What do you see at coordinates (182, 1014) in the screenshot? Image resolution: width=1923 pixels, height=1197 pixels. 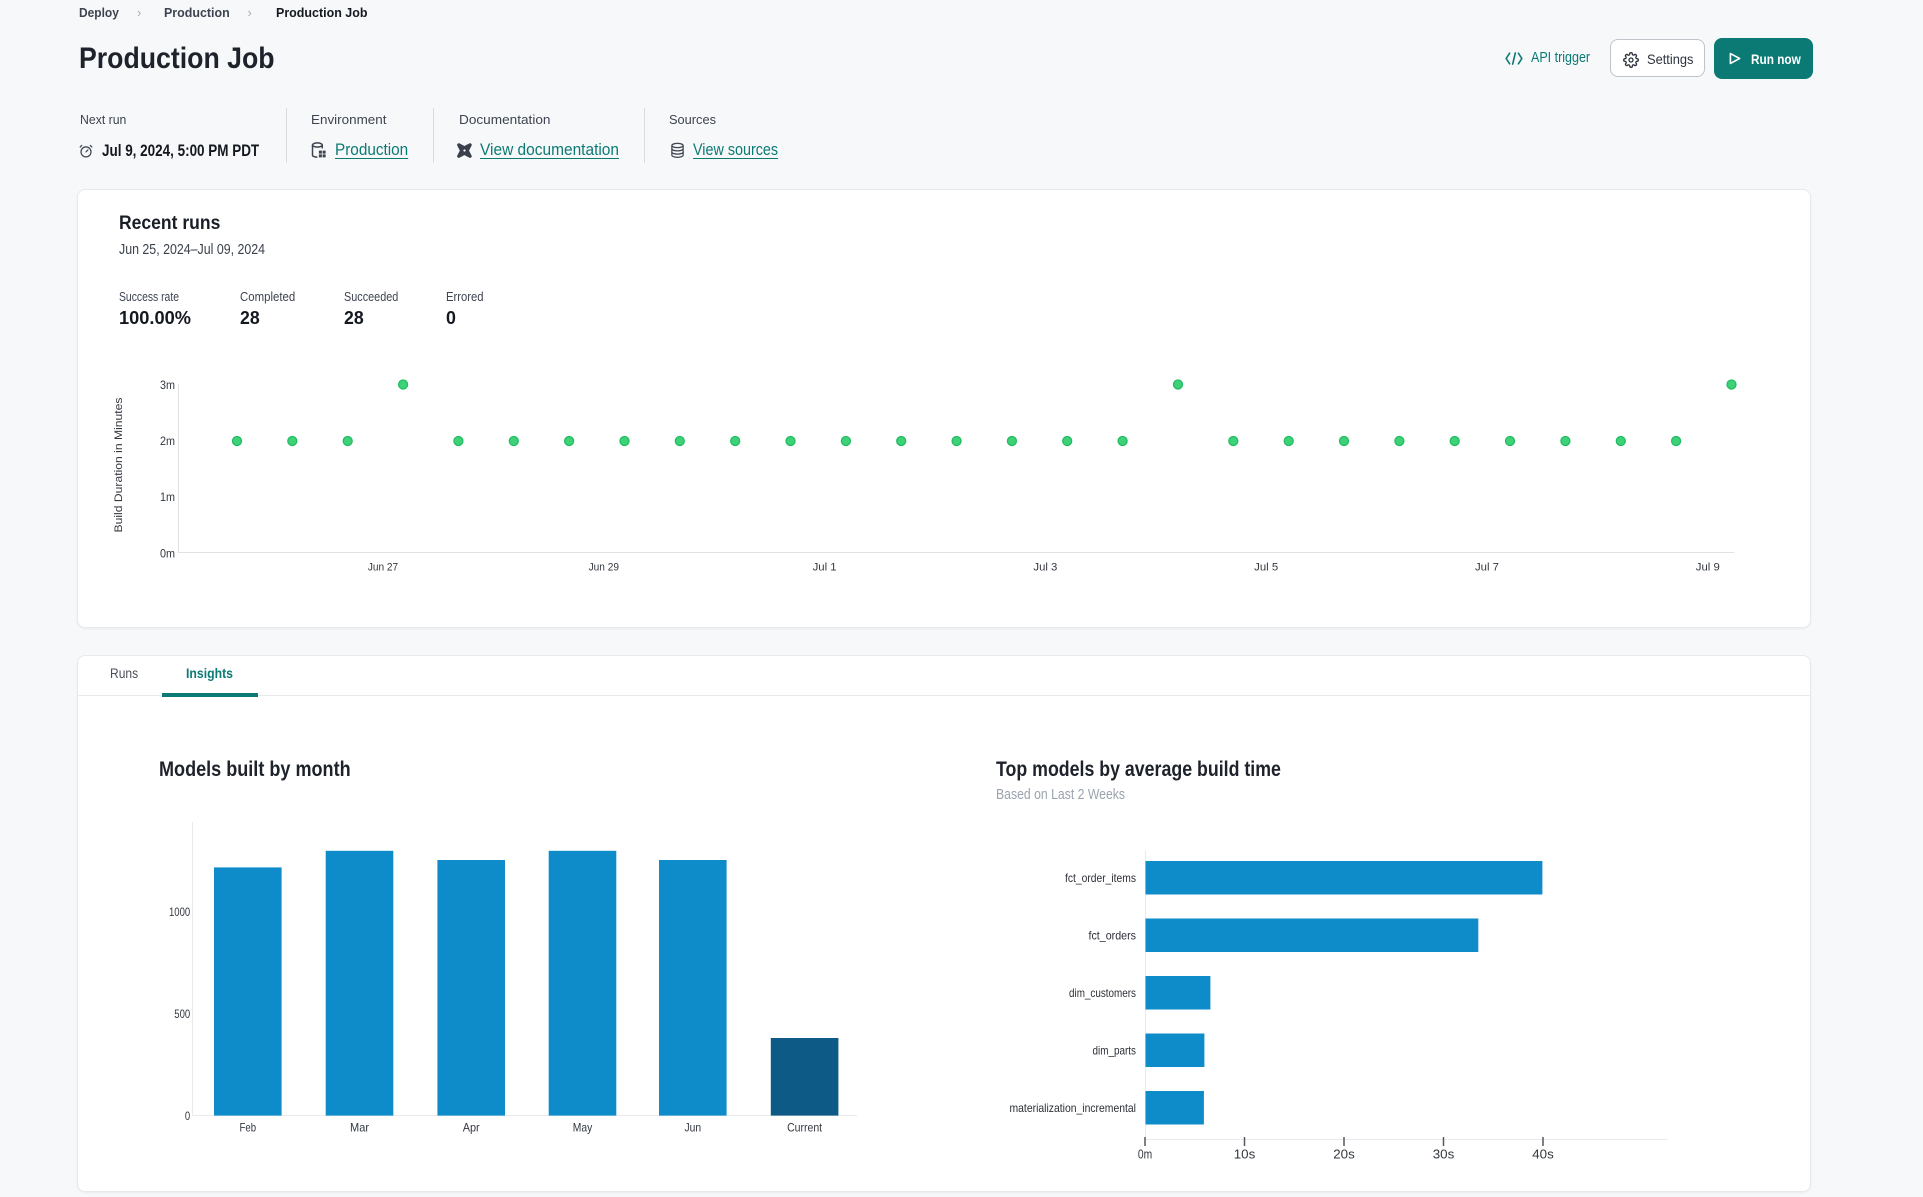 I see `svg-text: 500` at bounding box center [182, 1014].